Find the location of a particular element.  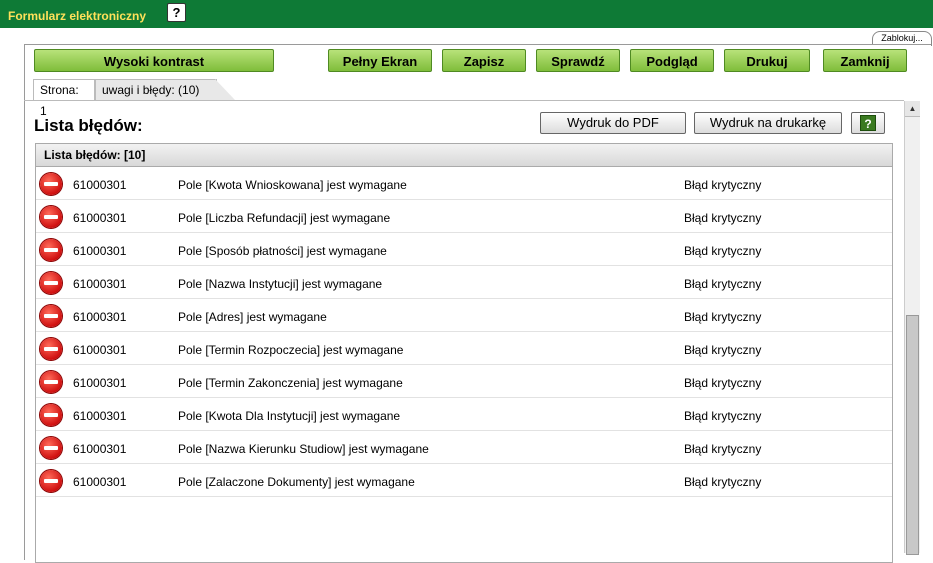

error-message: Pole [Adres] jest wymagane is located at coordinates (252, 317).